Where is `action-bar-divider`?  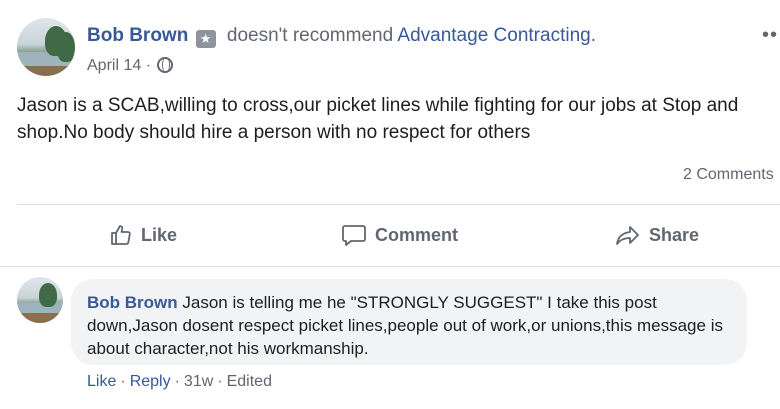
action-bar-divider is located at coordinates (398, 204).